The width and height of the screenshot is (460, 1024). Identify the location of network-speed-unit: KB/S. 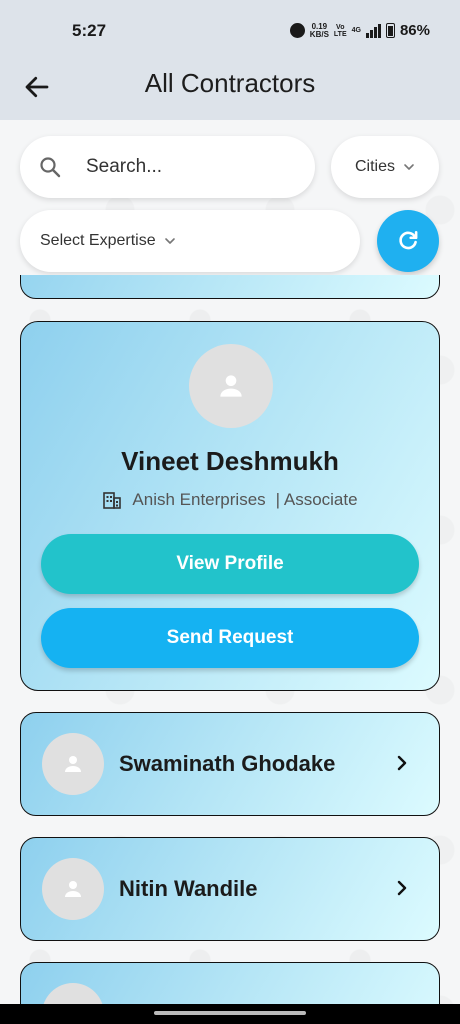
(319, 34).